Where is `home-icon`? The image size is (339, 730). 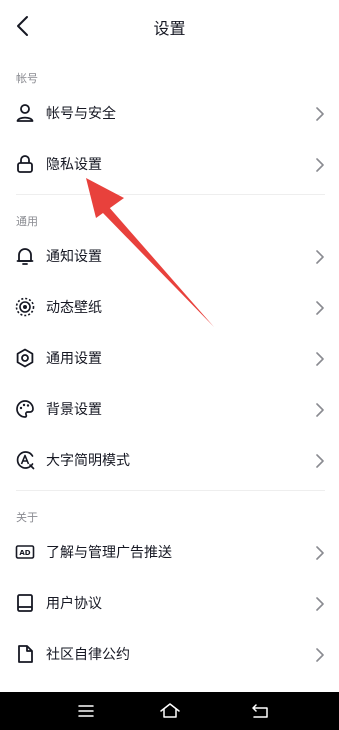 home-icon is located at coordinates (170, 711).